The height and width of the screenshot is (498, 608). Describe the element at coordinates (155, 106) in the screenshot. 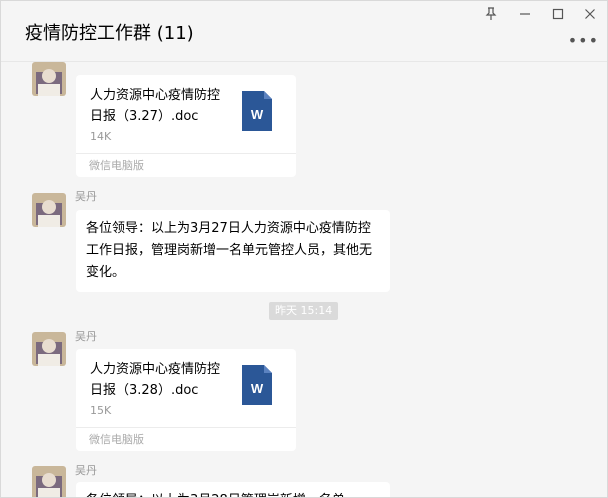

I see `file-name: 人力资源中心疫情防控日报（3.27）.doc` at that location.